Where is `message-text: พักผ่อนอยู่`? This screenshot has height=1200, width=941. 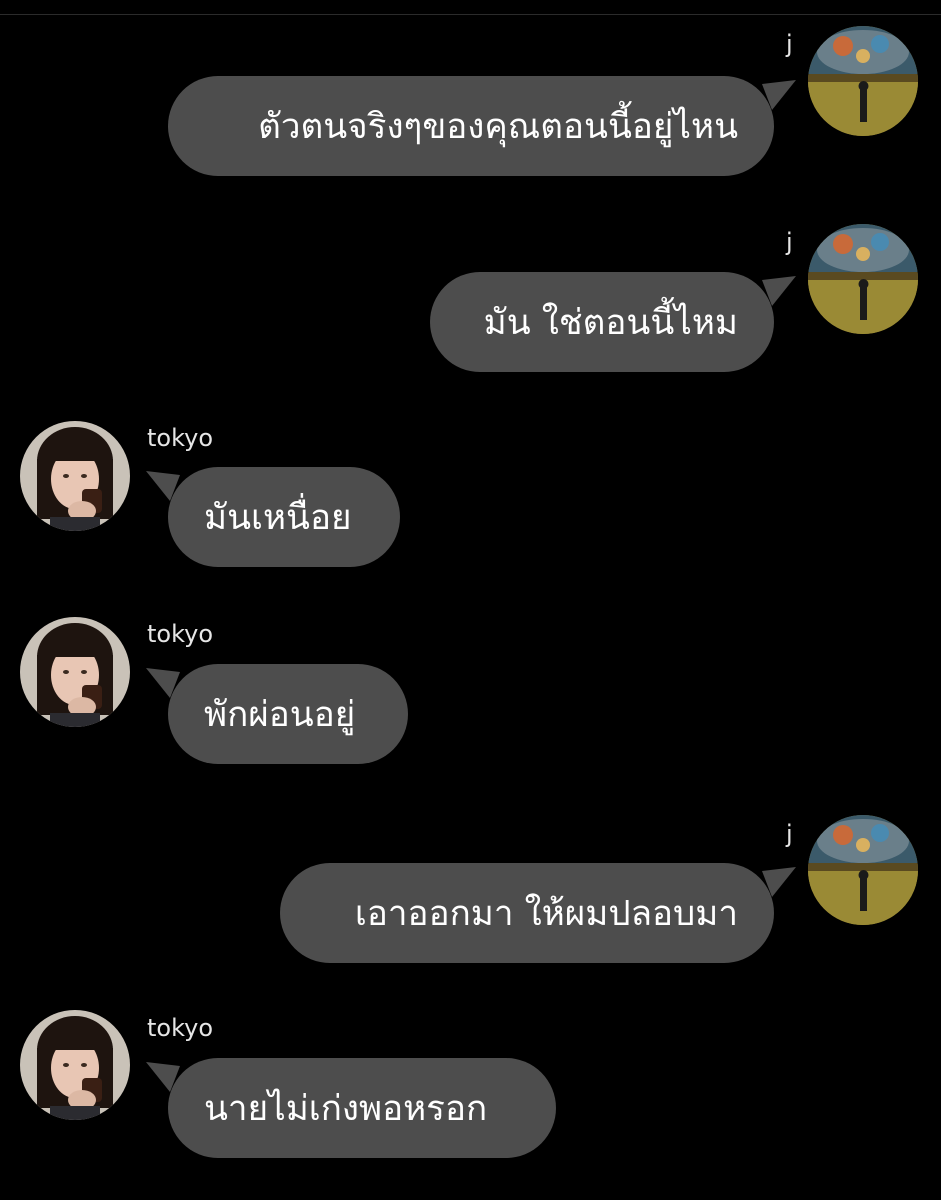
message-text: พักผ่อนอยู่ is located at coordinates (280, 714).